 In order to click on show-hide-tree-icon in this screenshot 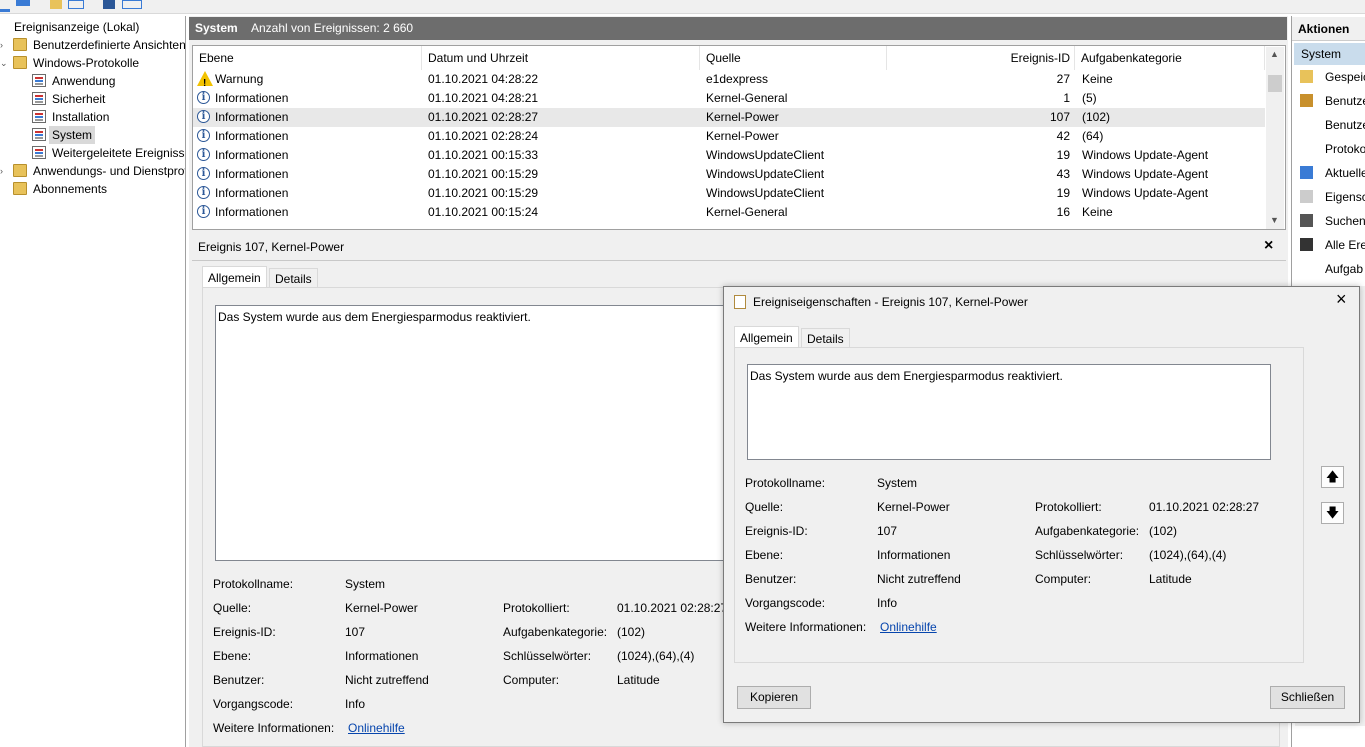, I will do `click(76, 4)`.